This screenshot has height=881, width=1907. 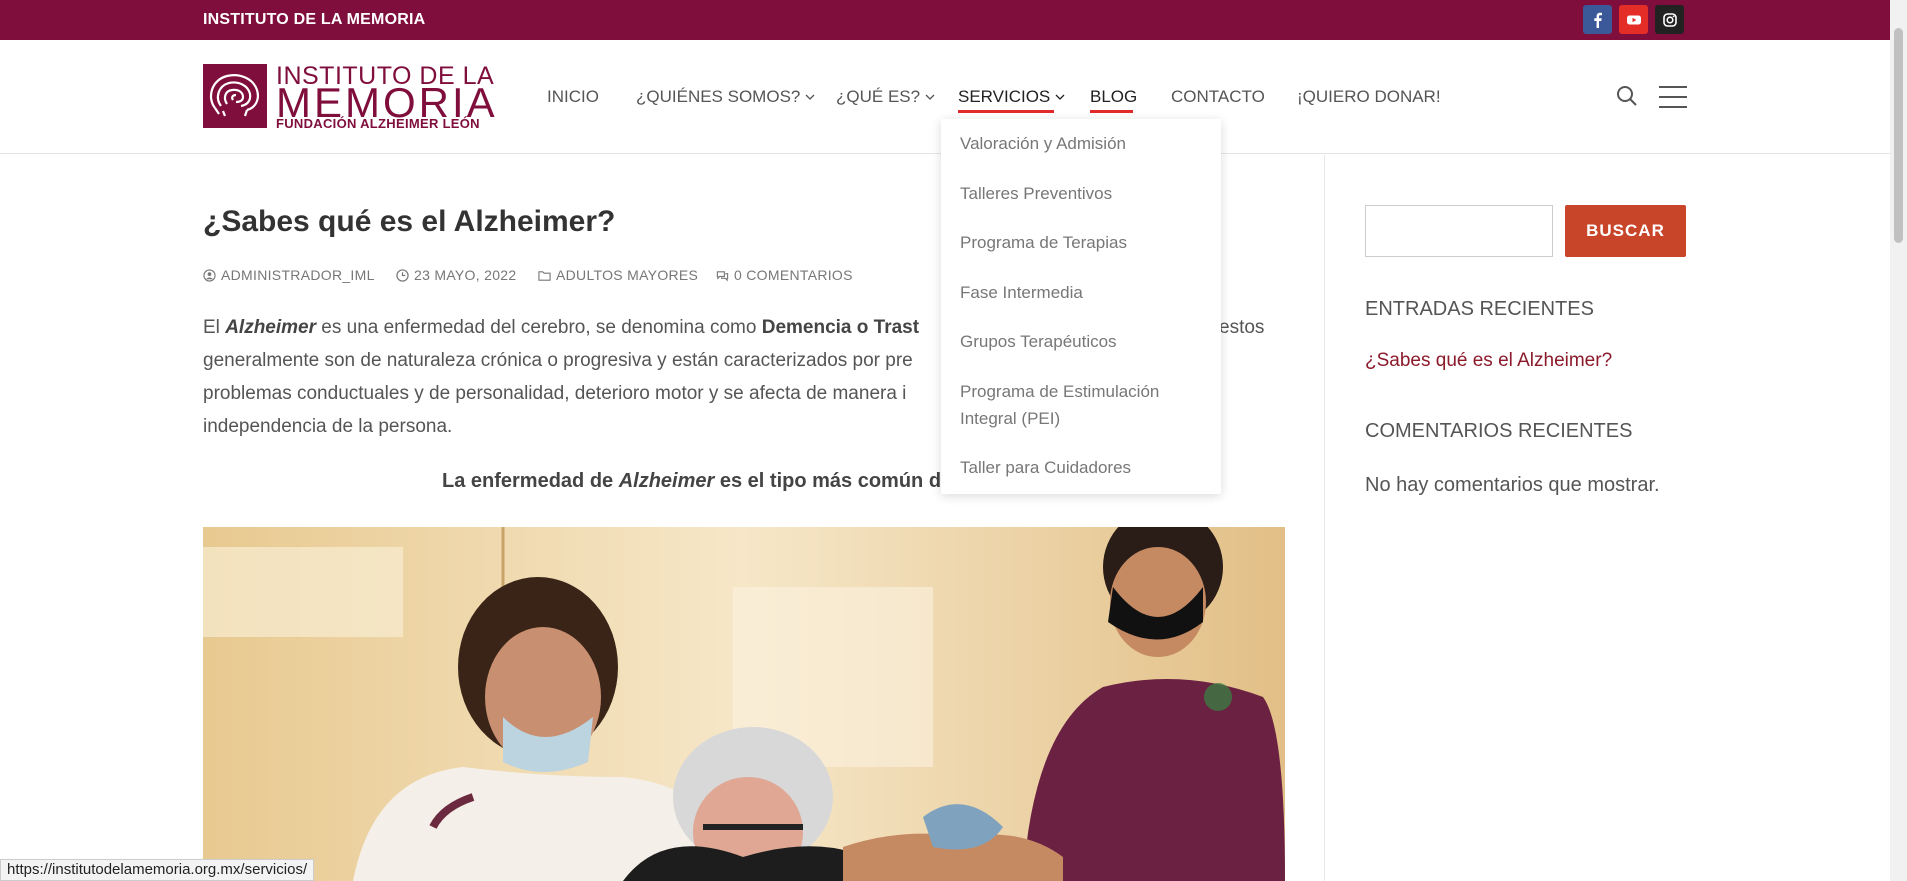 I want to click on dropdown-item-valoracion: Valoración y Admisión, so click(x=1085, y=143).